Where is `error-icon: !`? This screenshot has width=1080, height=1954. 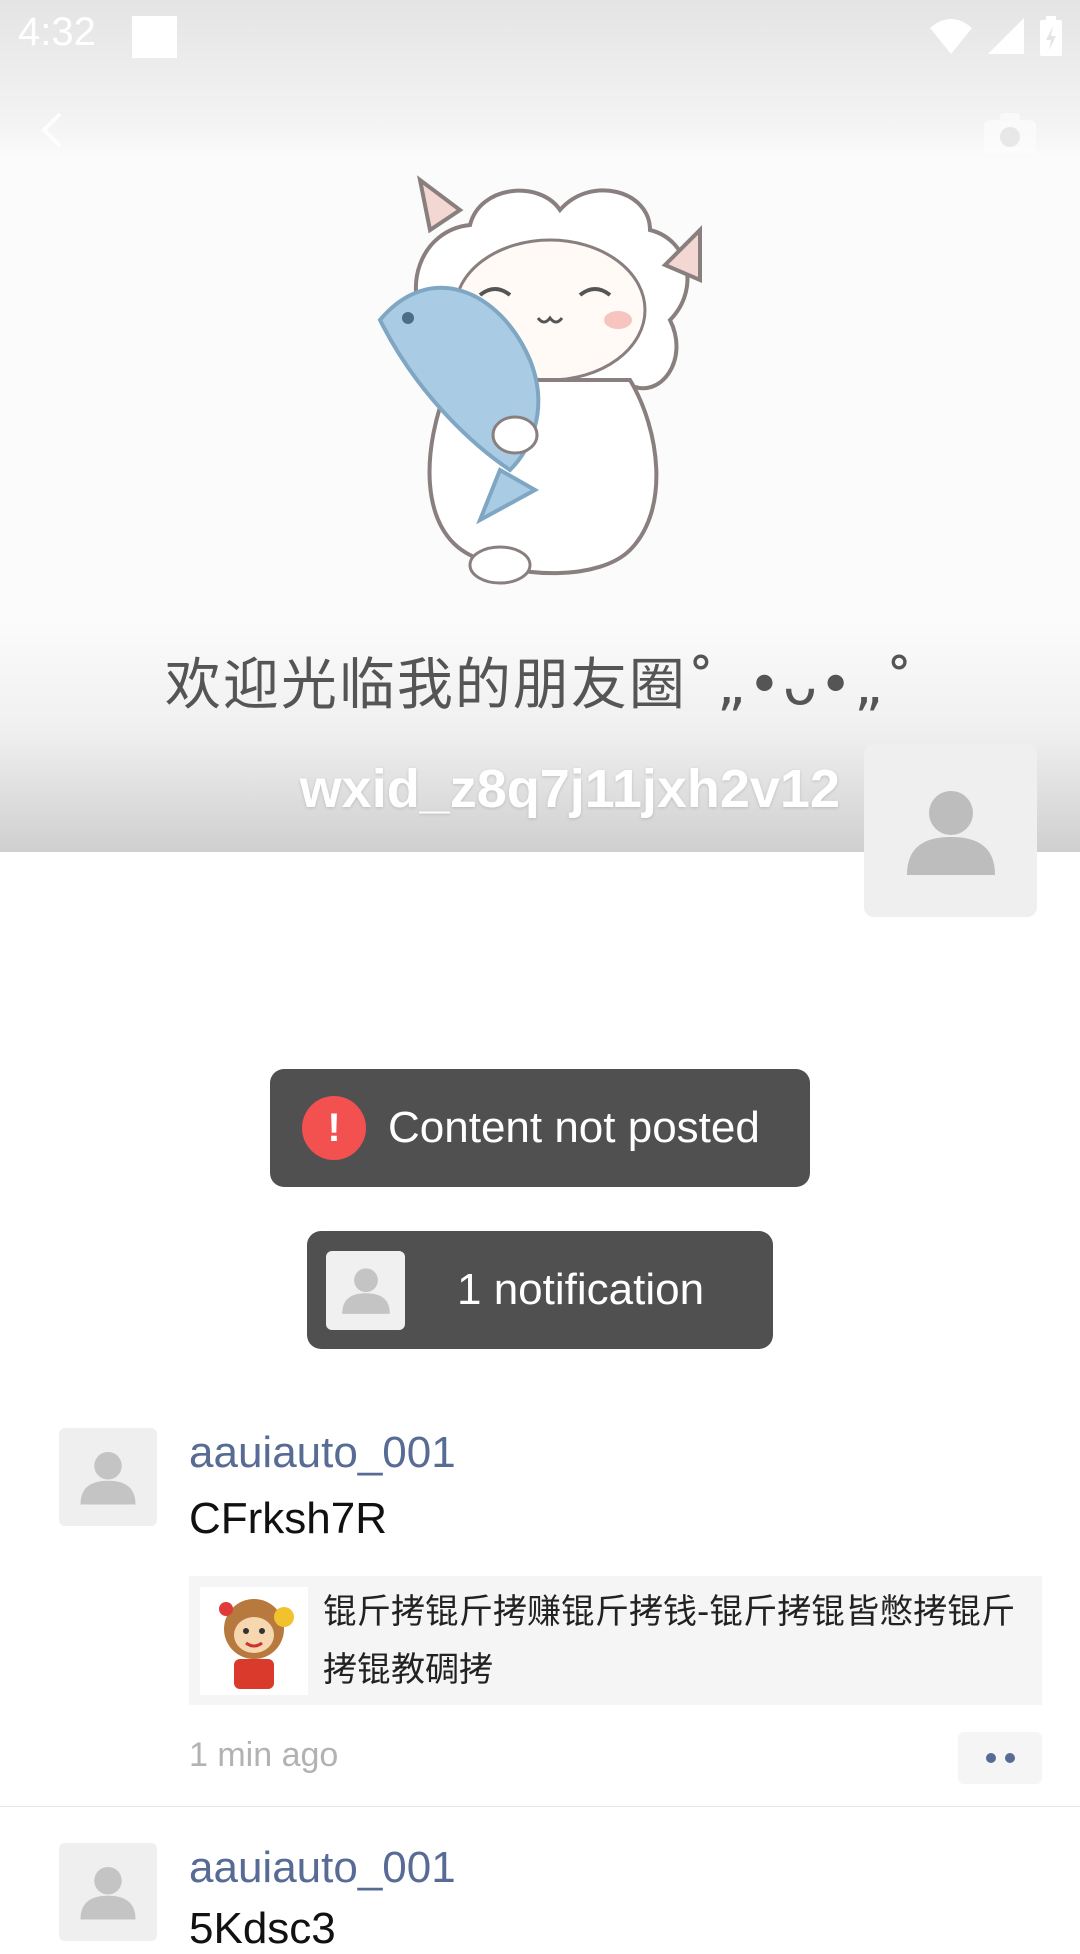 error-icon: ! is located at coordinates (334, 1128).